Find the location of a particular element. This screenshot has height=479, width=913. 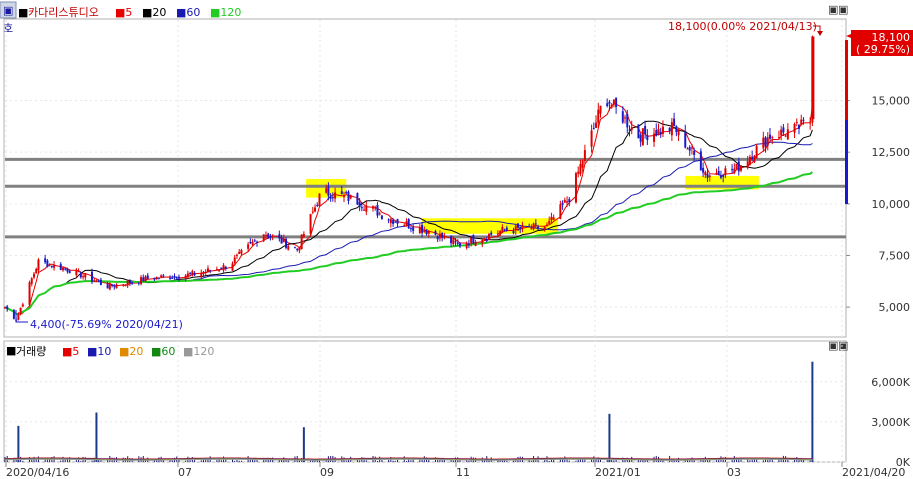

price-tick-label: 12,500 is located at coordinates (891, 152).